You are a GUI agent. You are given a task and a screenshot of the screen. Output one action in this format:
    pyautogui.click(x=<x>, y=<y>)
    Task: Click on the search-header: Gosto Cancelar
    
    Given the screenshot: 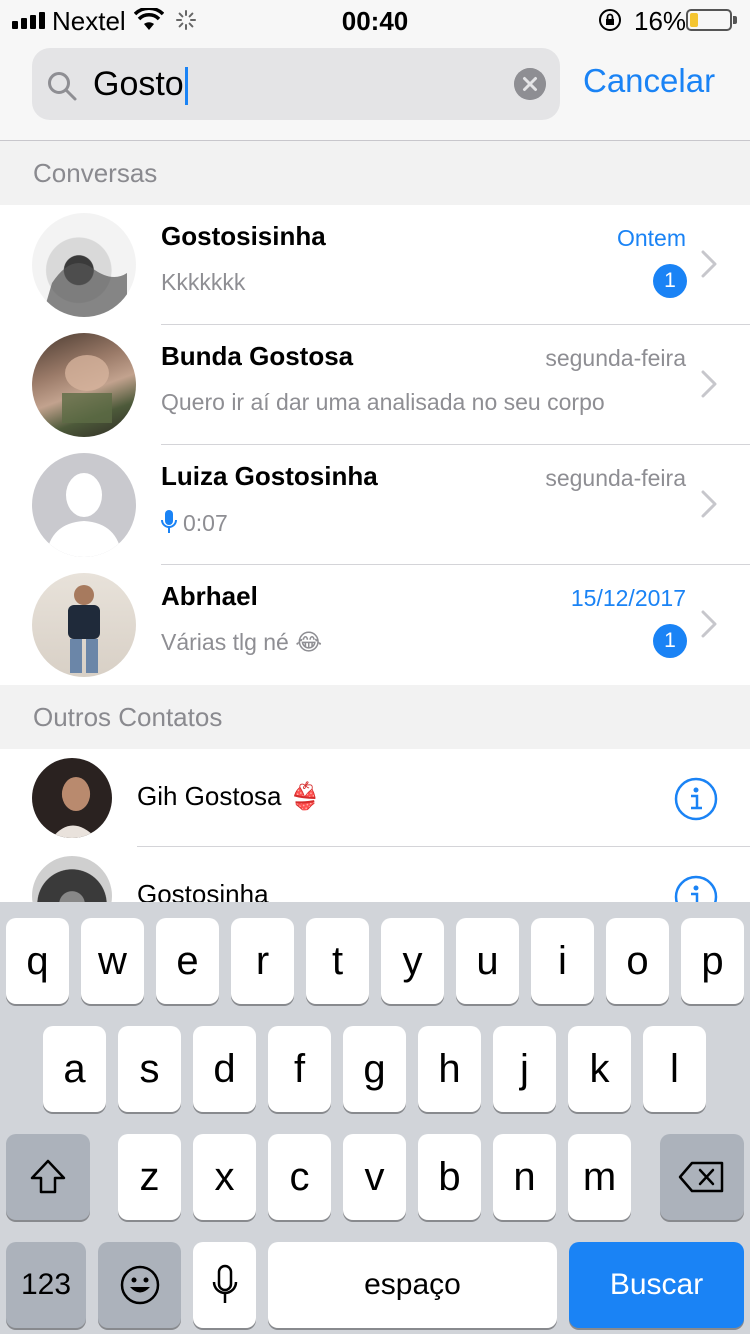 What is the action you would take?
    pyautogui.click(x=375, y=90)
    